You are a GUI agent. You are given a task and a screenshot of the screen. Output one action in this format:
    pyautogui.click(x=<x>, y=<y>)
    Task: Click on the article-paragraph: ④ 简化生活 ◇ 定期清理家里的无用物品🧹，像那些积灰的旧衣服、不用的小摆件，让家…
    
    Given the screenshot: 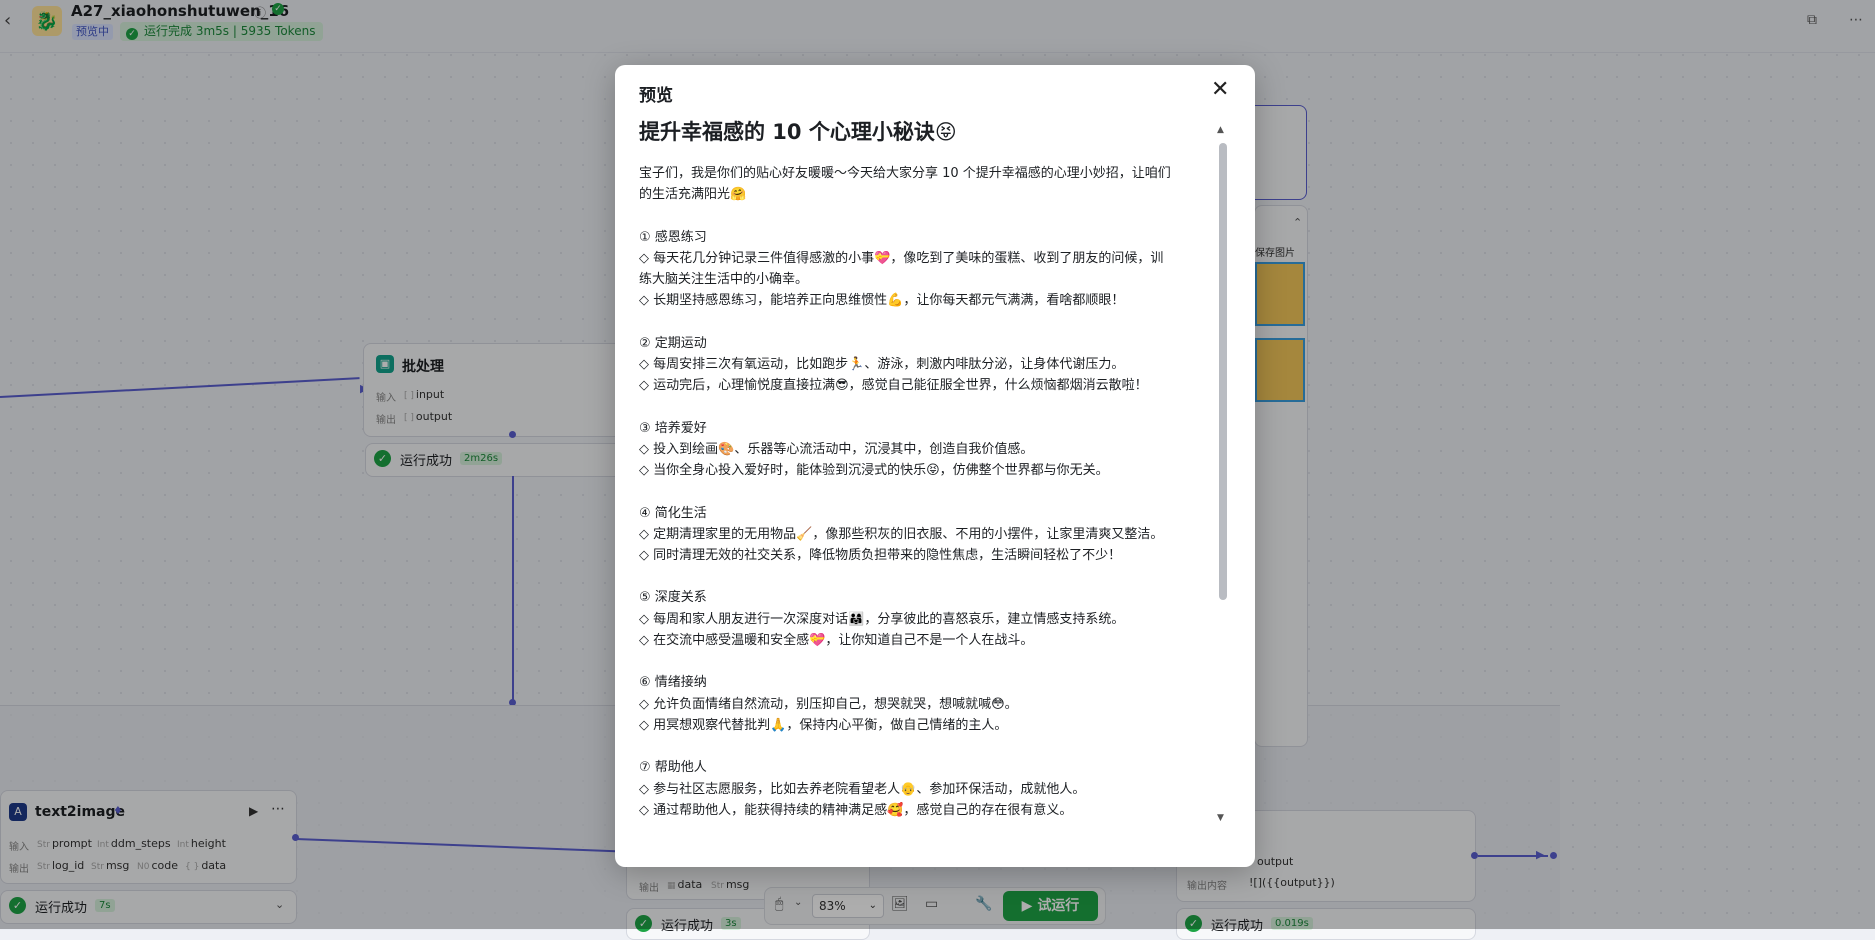 What is the action you would take?
    pyautogui.click(x=932, y=535)
    